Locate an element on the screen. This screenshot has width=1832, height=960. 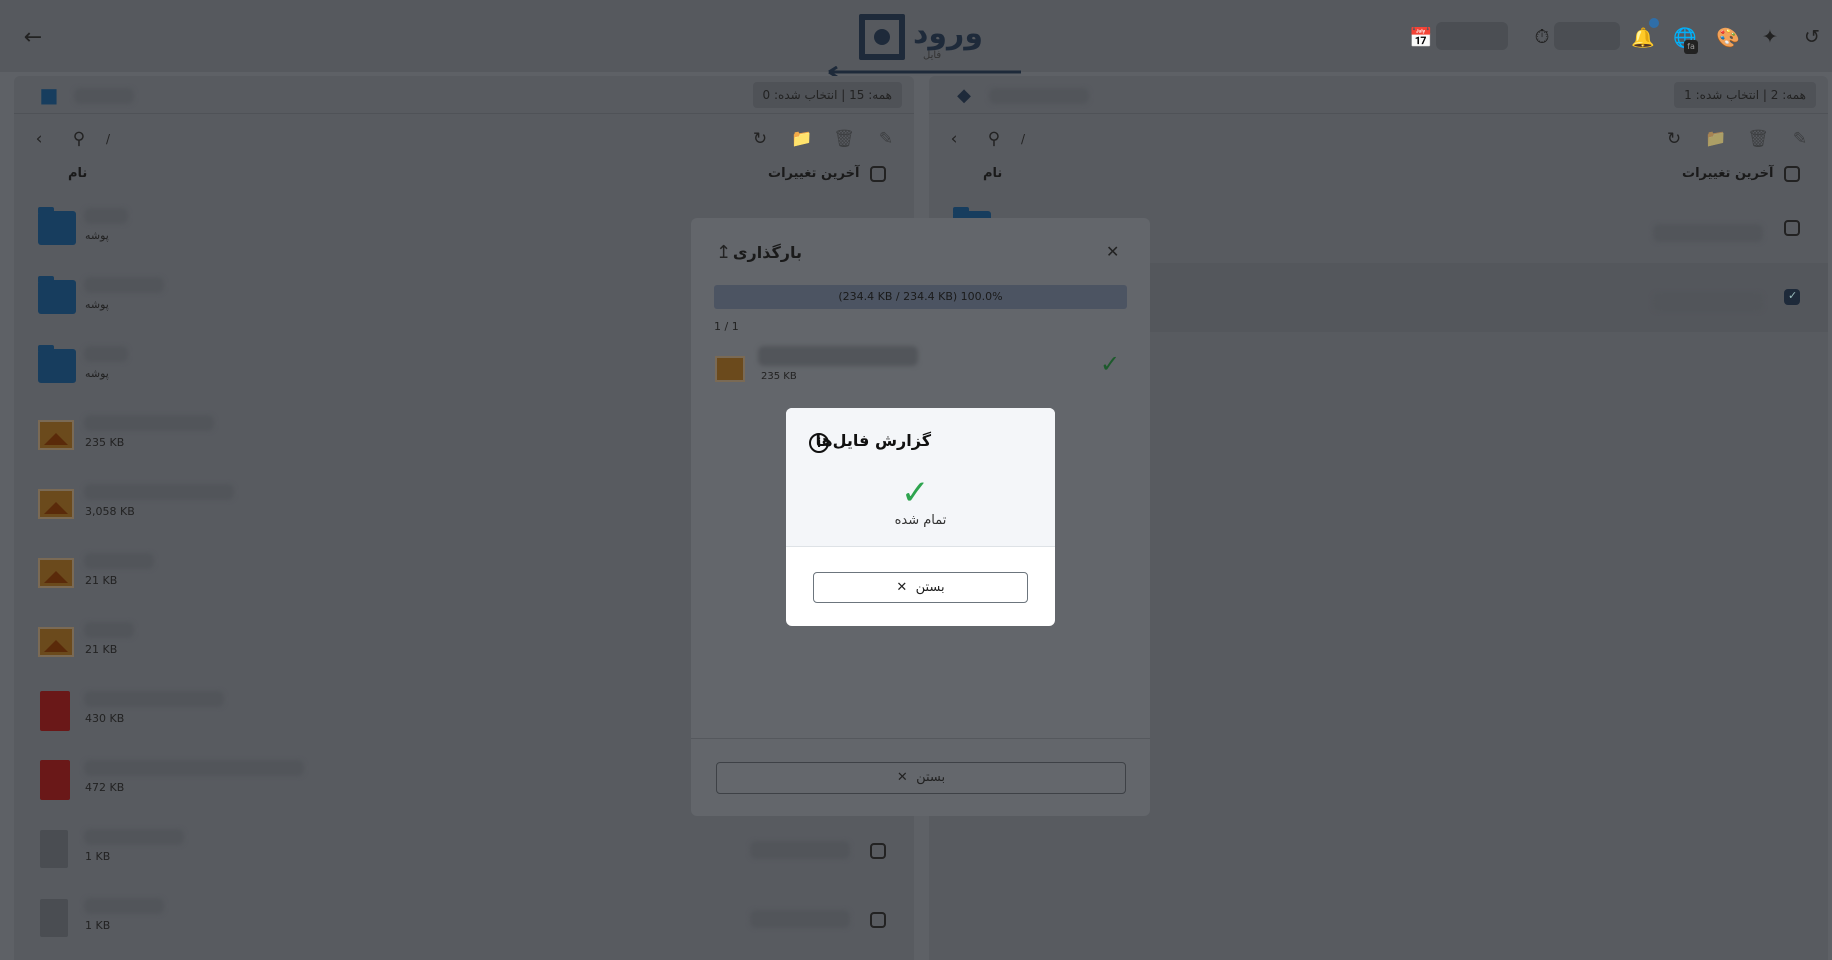
upload-file-name is located at coordinates (838, 356).